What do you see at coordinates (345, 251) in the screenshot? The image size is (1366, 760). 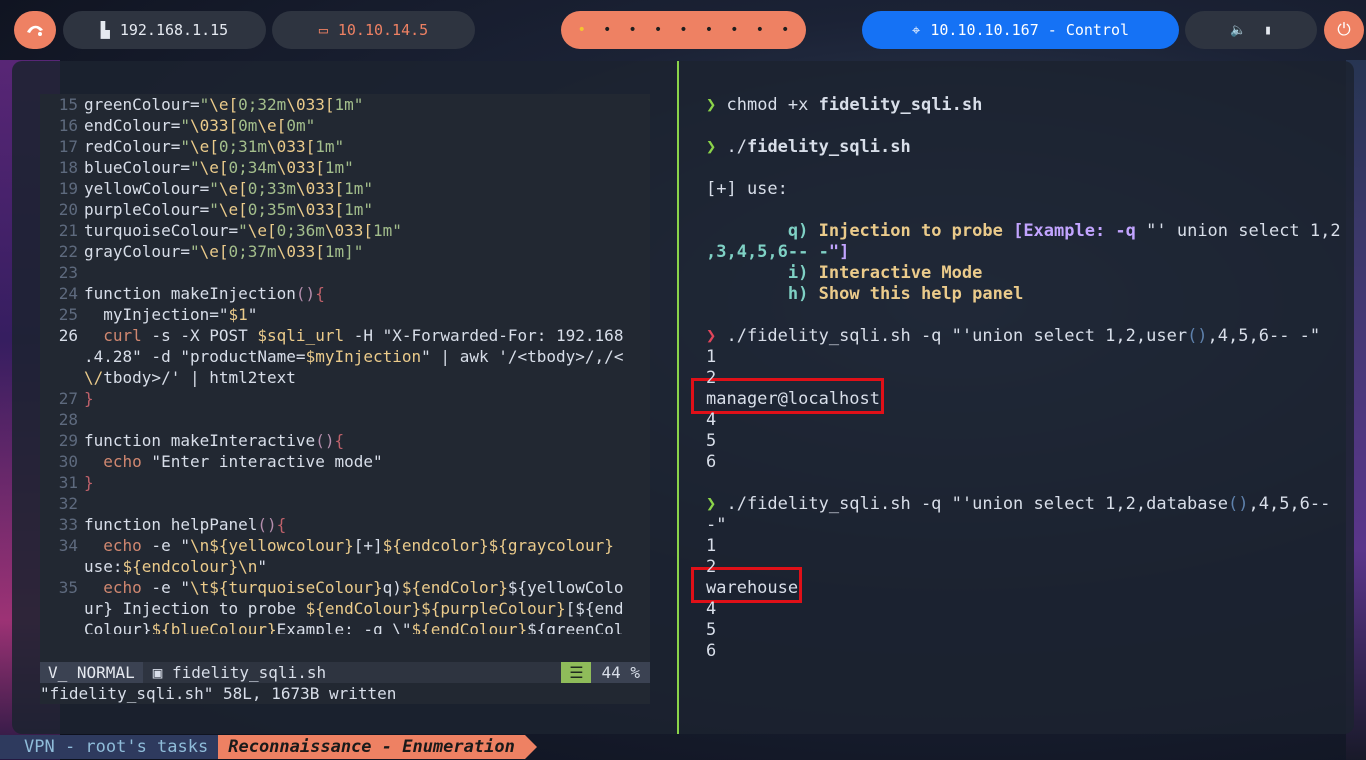 I see `vim-line: 22 grayColour="\e[0;37m\033[1m]"` at bounding box center [345, 251].